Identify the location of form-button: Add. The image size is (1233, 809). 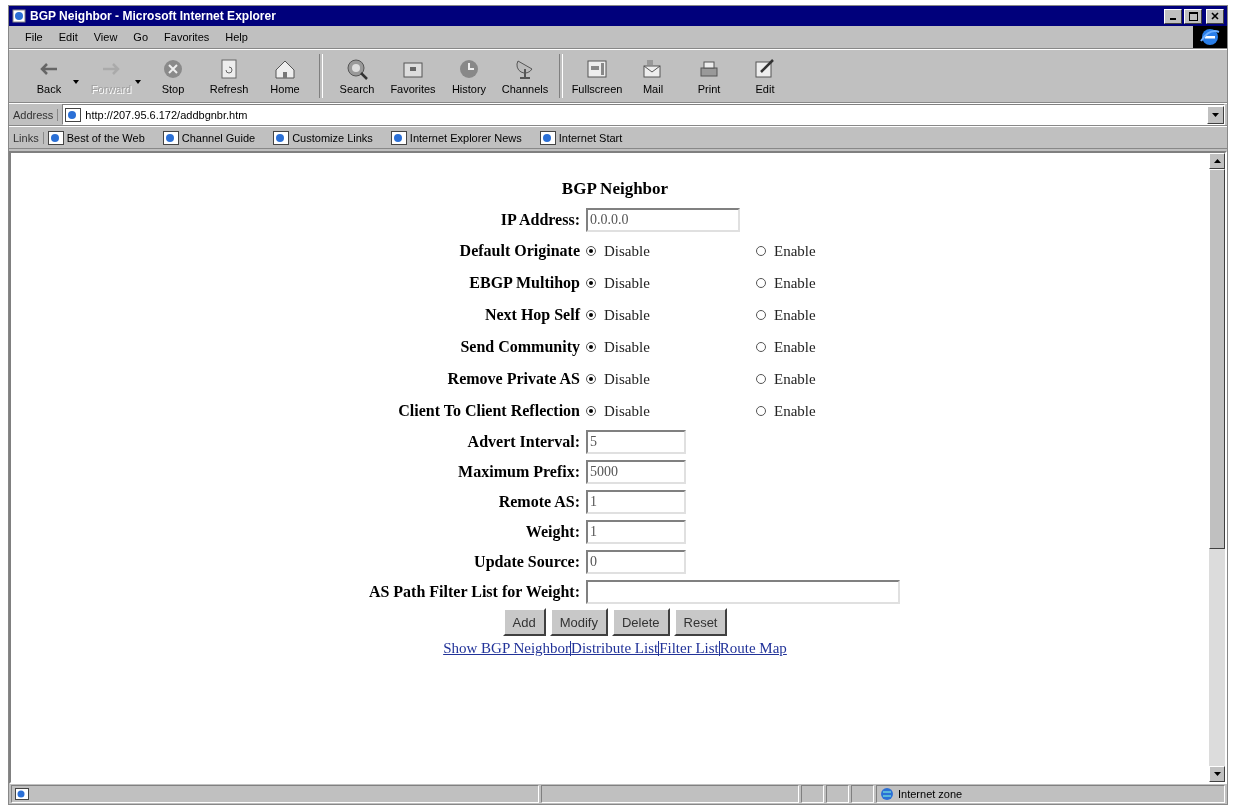
(524, 622).